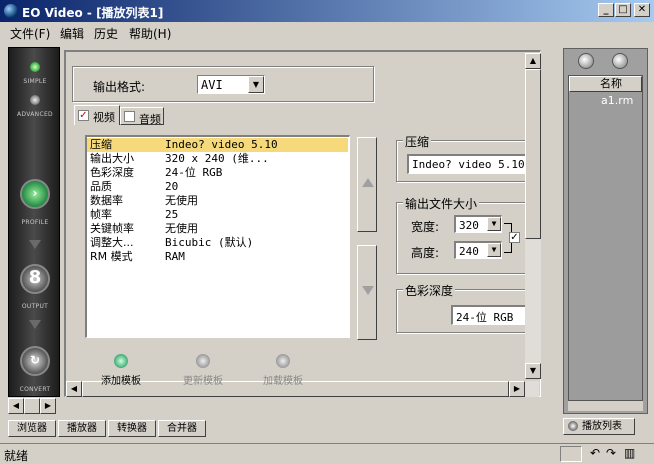 The image size is (654, 464). I want to click on color-depth-field: 24-位 RGB, so click(493, 315).